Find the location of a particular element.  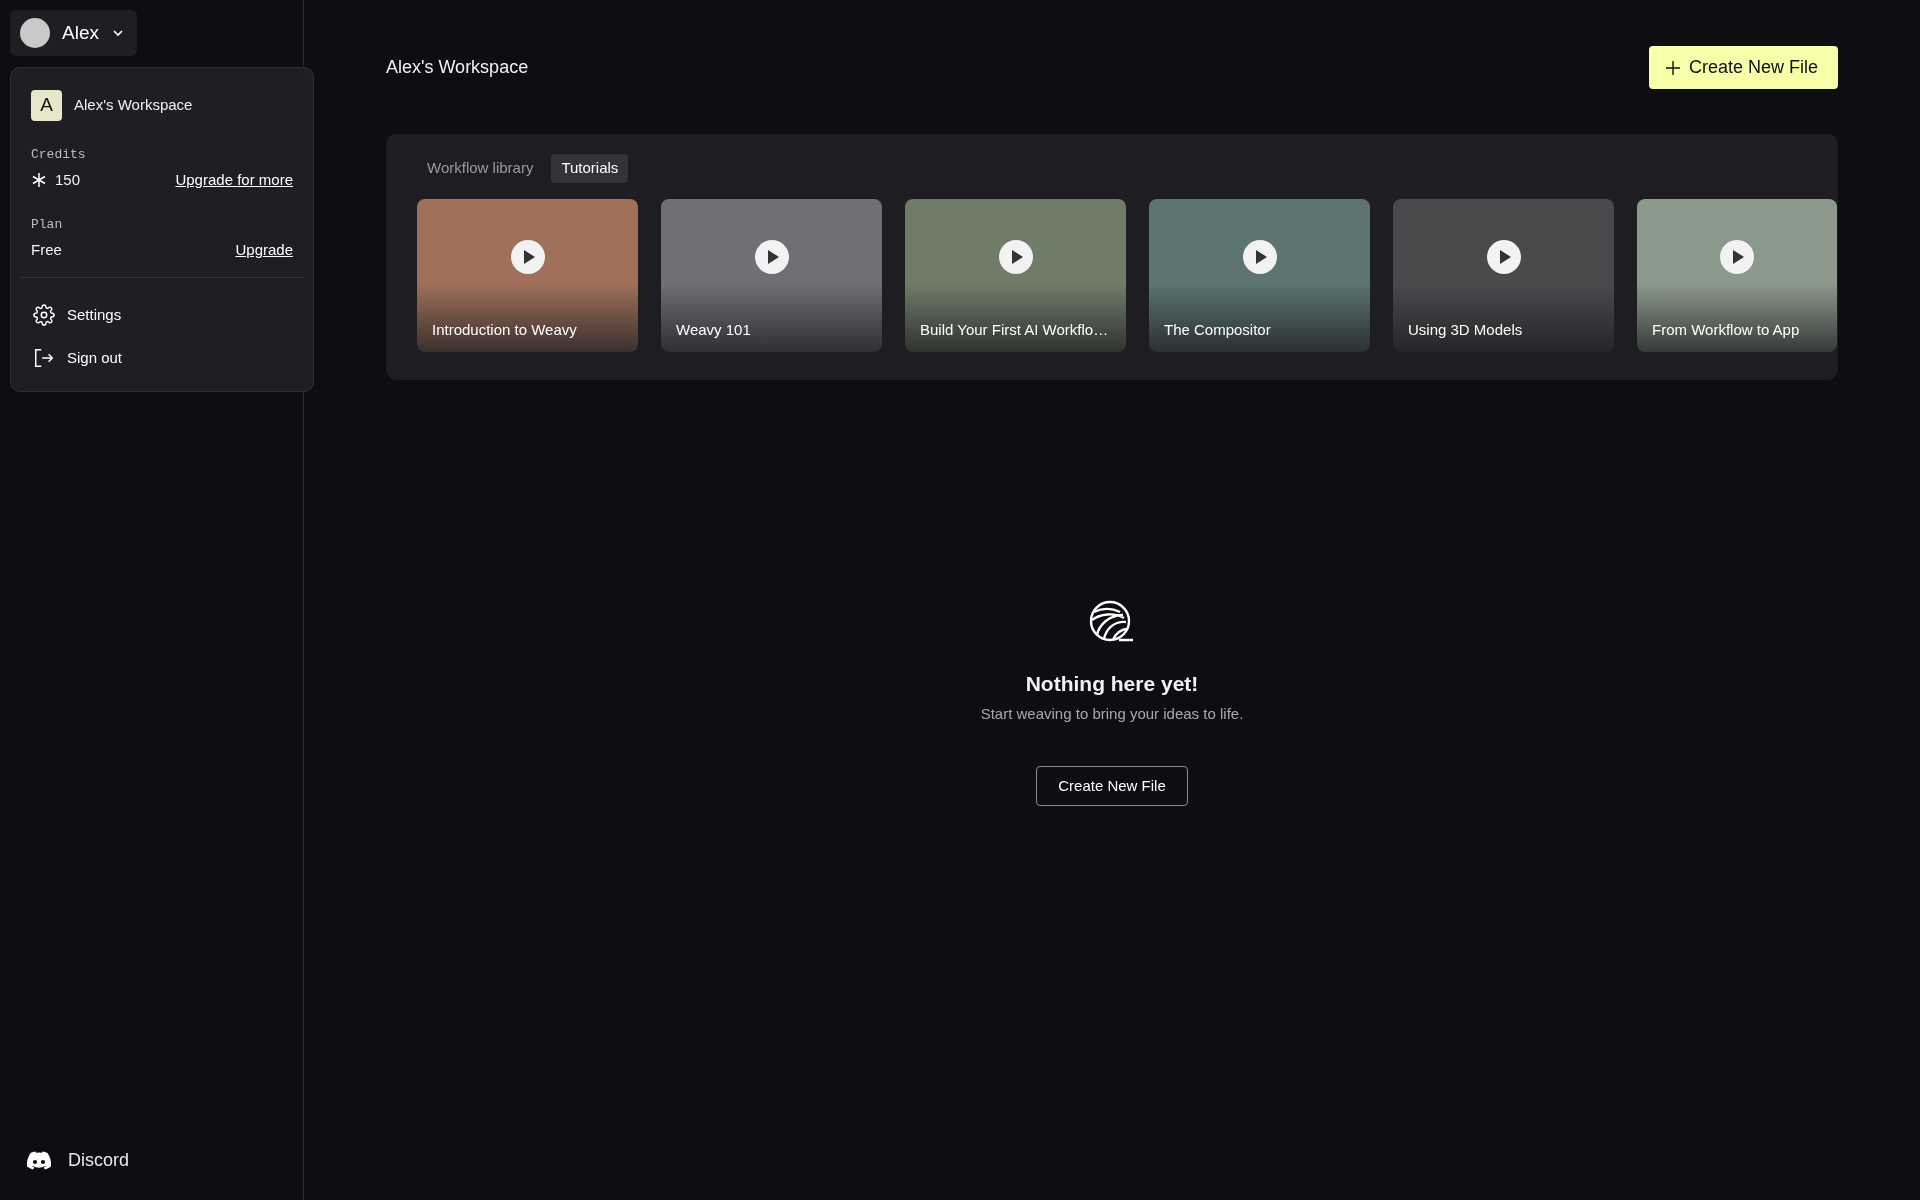

asterisk-icon is located at coordinates (39, 179).